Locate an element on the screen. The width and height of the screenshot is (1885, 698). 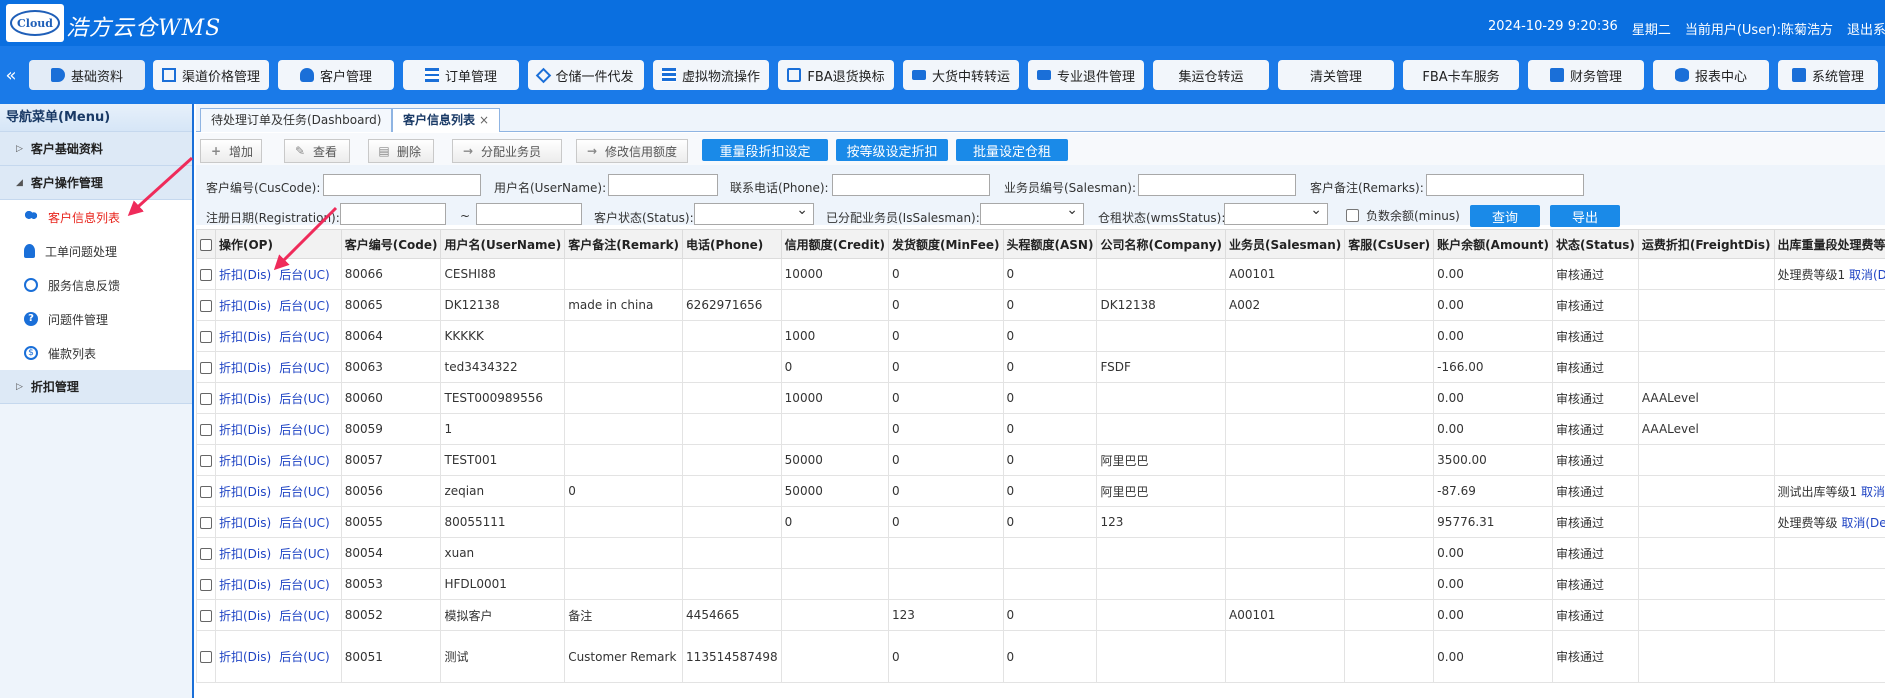
cuscode-input is located at coordinates (402, 185).